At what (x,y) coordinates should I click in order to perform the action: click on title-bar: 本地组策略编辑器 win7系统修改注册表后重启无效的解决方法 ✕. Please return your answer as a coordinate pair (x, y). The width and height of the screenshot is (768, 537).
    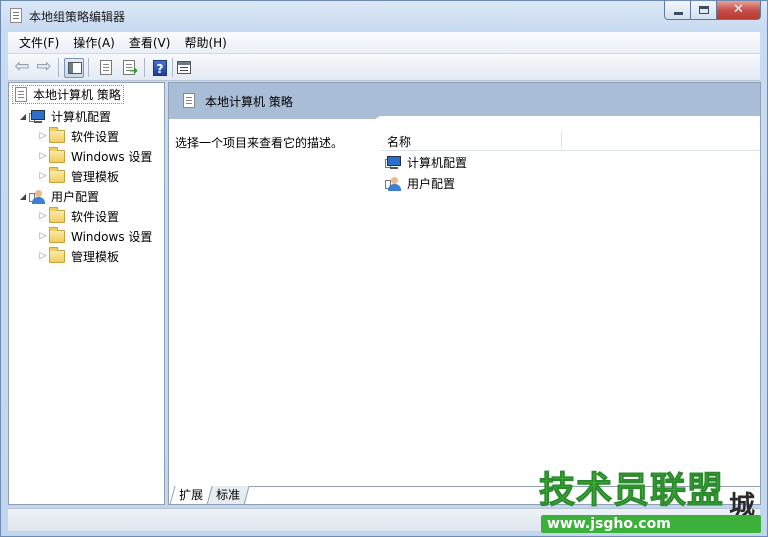
    Looking at the image, I should click on (384, 16).